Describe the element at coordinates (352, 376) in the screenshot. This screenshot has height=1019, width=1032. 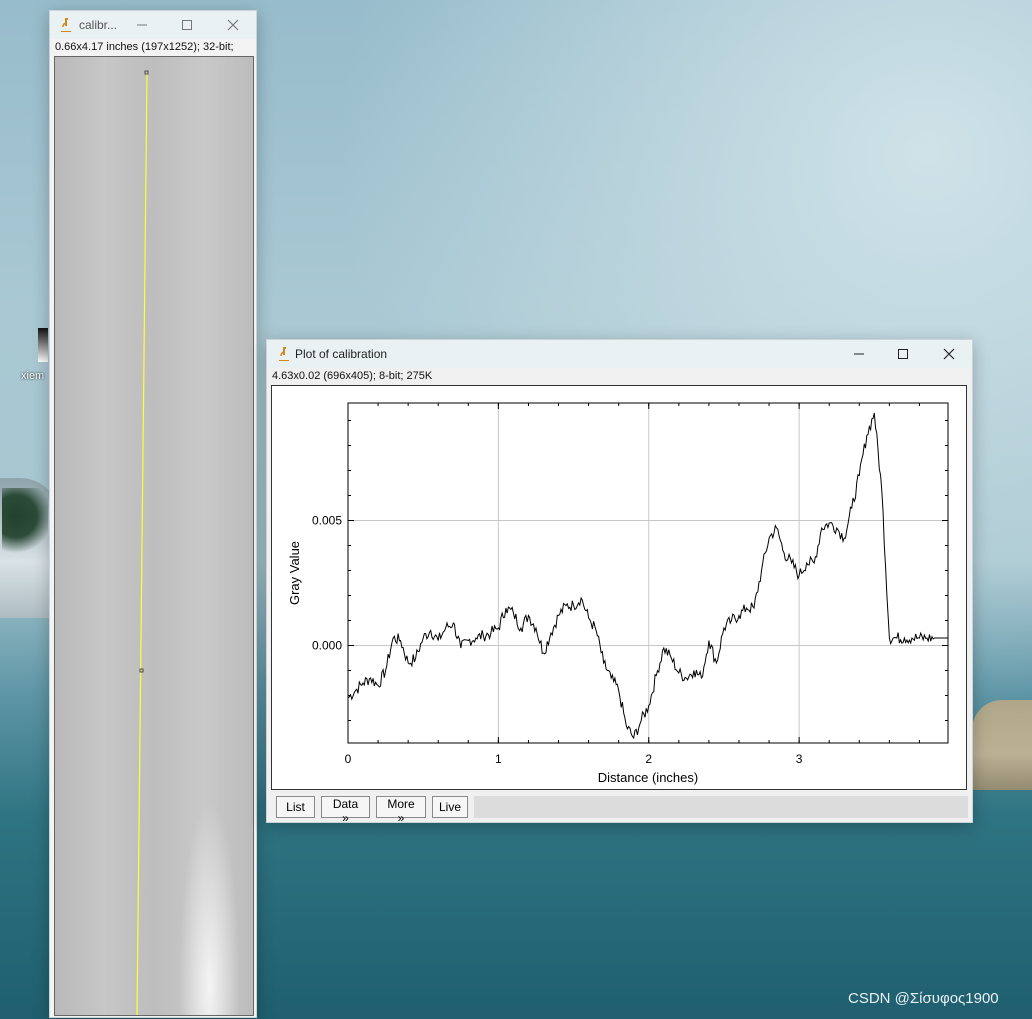
I see `plot-info: 4.63x0.02 (696x405); 8-bit; 275K` at that location.